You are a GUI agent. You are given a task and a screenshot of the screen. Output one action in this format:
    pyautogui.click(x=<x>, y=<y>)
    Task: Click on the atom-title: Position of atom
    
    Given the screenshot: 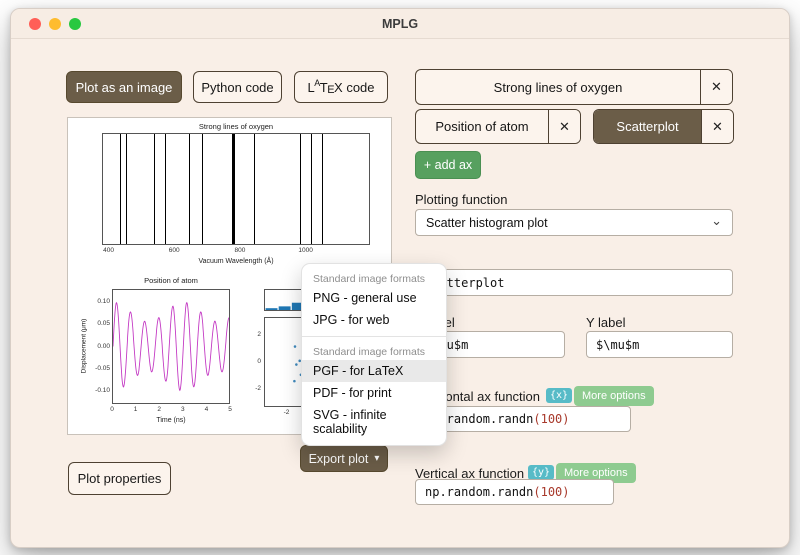 What is the action you would take?
    pyautogui.click(x=171, y=280)
    